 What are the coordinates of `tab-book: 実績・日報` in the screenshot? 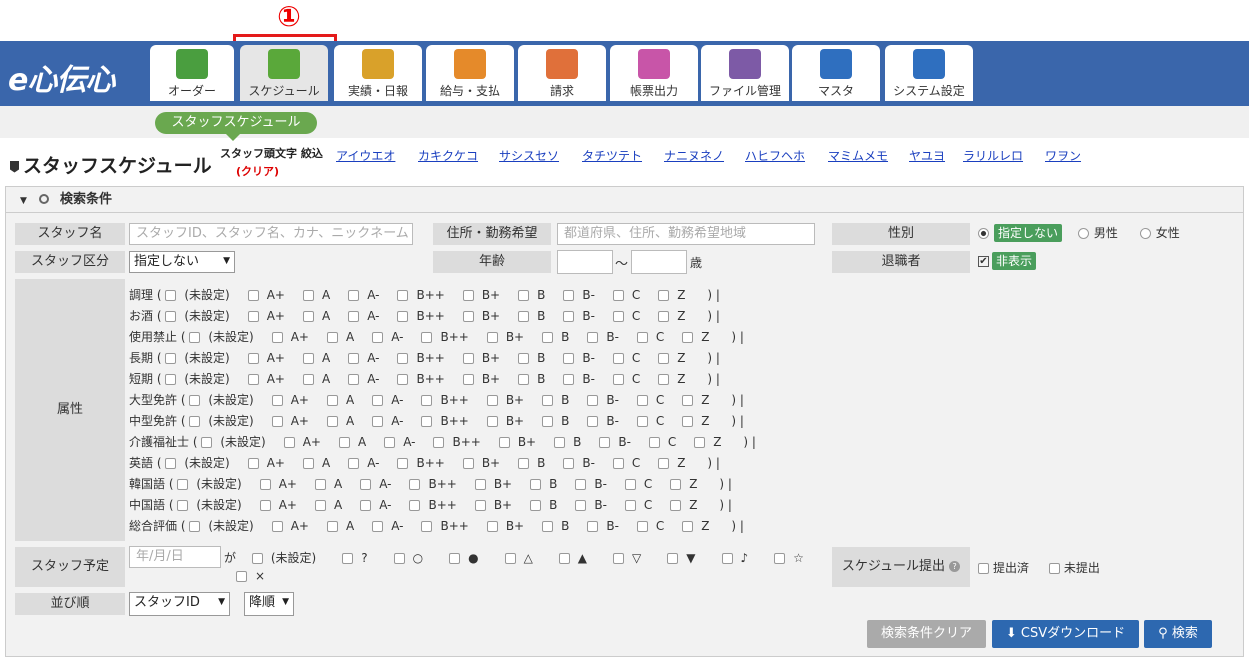 It's located at (378, 73).